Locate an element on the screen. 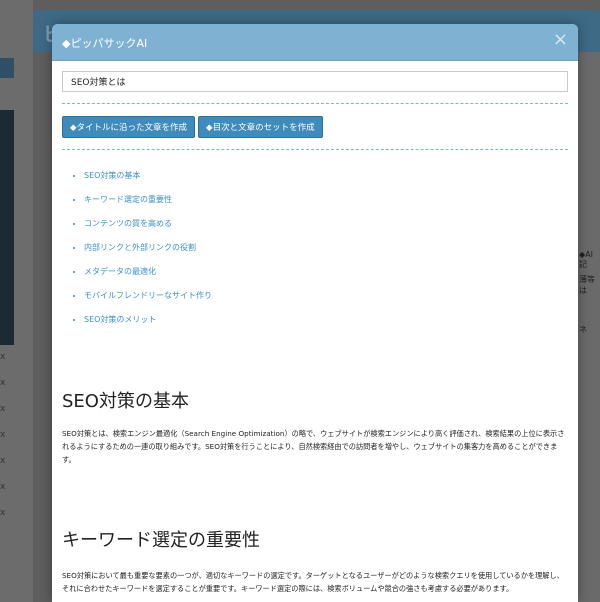 Image resolution: width=600 pixels, height=602 pixels. modal-title: ◆ピッパサックAI is located at coordinates (105, 43).